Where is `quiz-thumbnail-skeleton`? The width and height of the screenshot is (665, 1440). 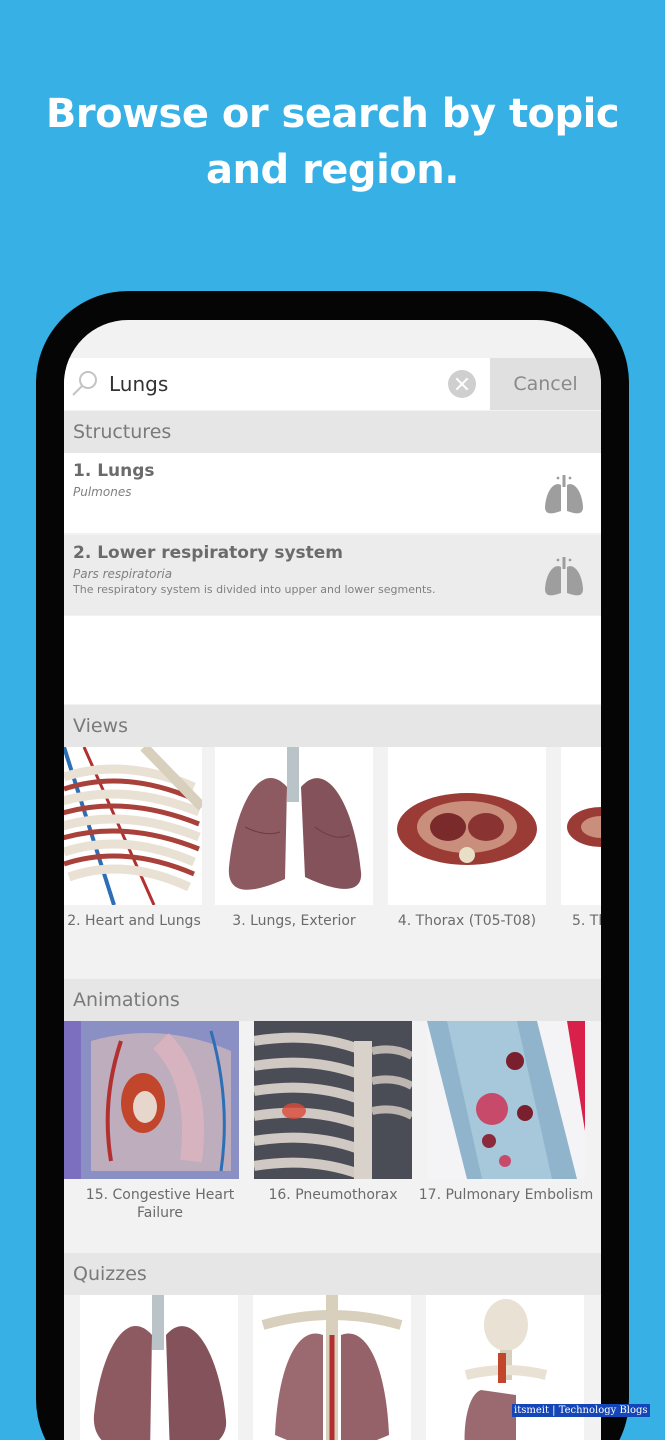
quiz-thumbnail-skeleton is located at coordinates (505, 1367).